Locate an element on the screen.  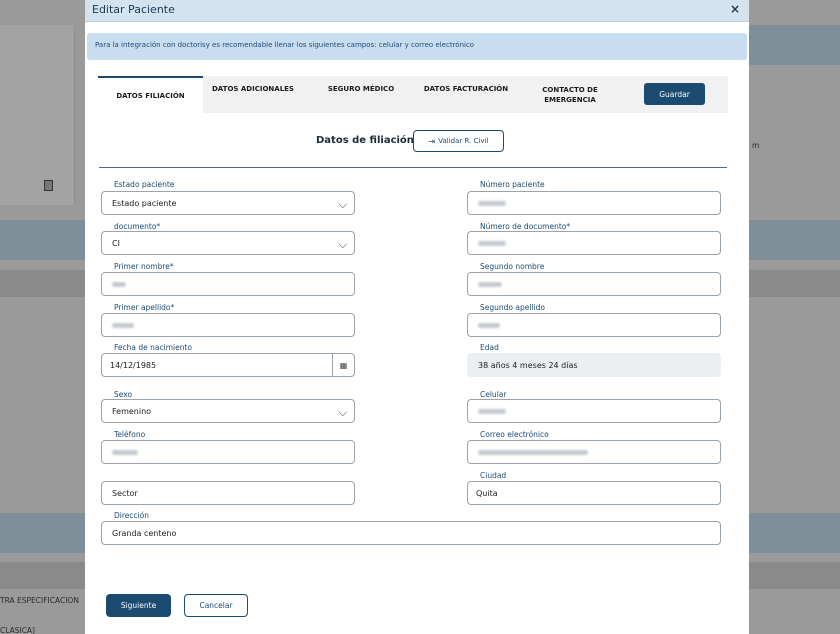
estado-paciente-select: Estado paciente ⌵ is located at coordinates (228, 203).